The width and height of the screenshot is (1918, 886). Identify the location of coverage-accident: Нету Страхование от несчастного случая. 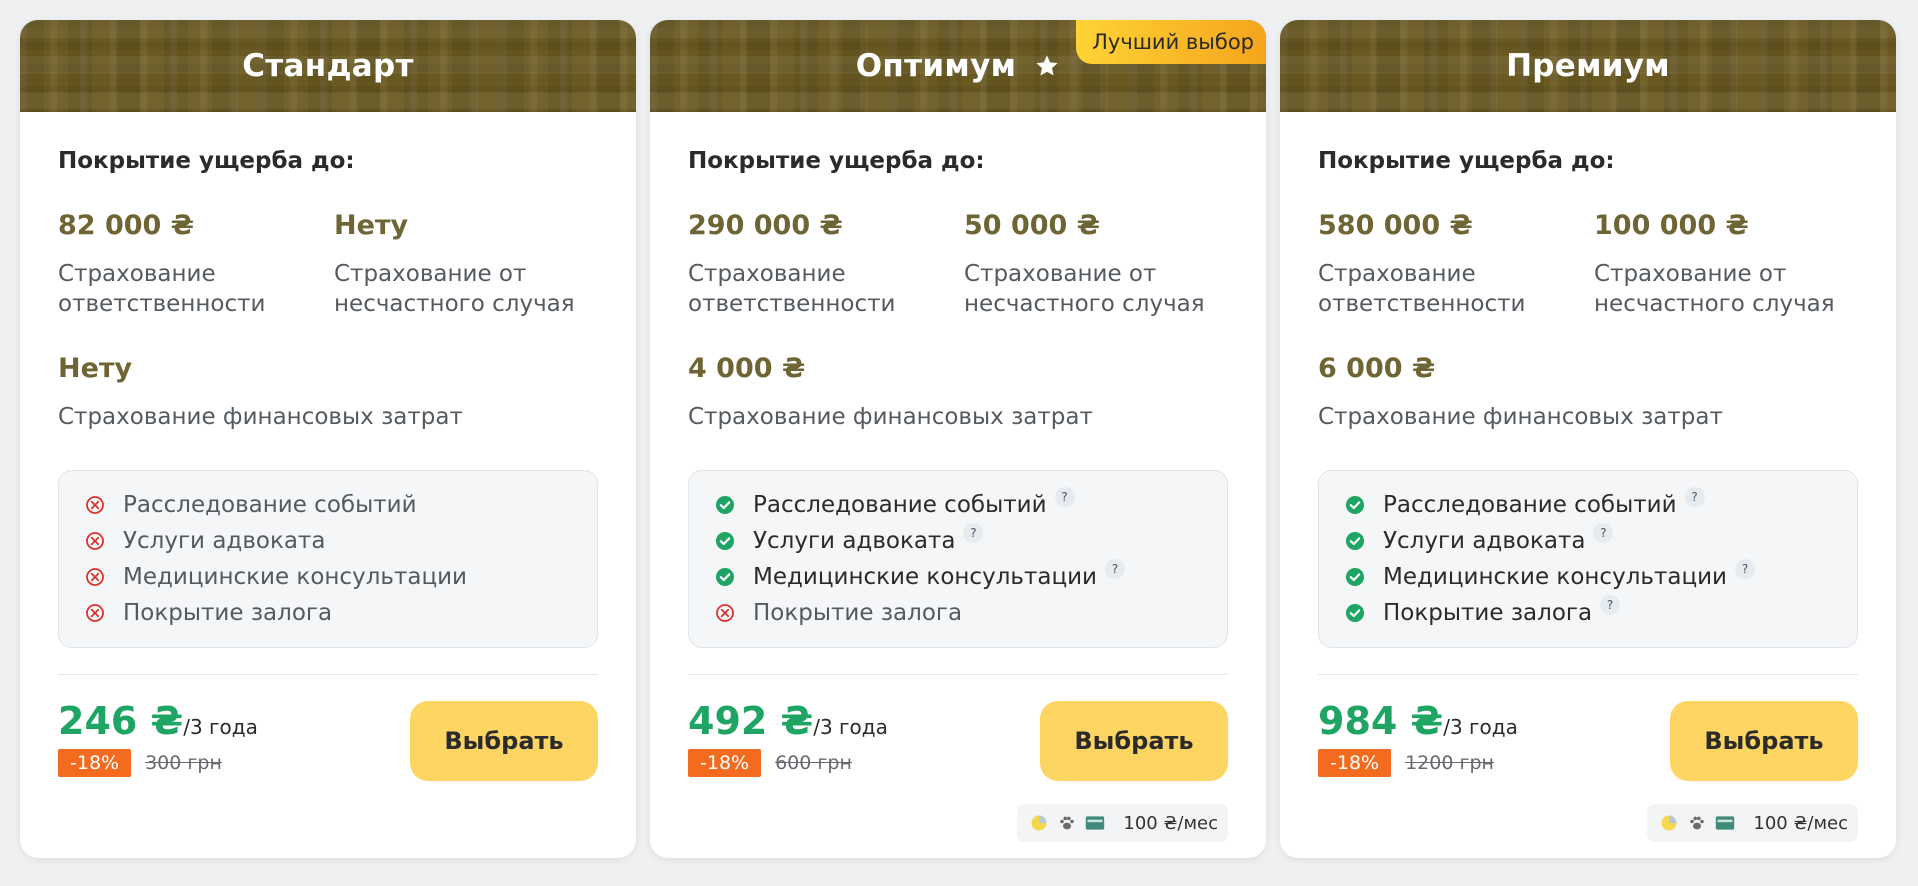
(464, 264).